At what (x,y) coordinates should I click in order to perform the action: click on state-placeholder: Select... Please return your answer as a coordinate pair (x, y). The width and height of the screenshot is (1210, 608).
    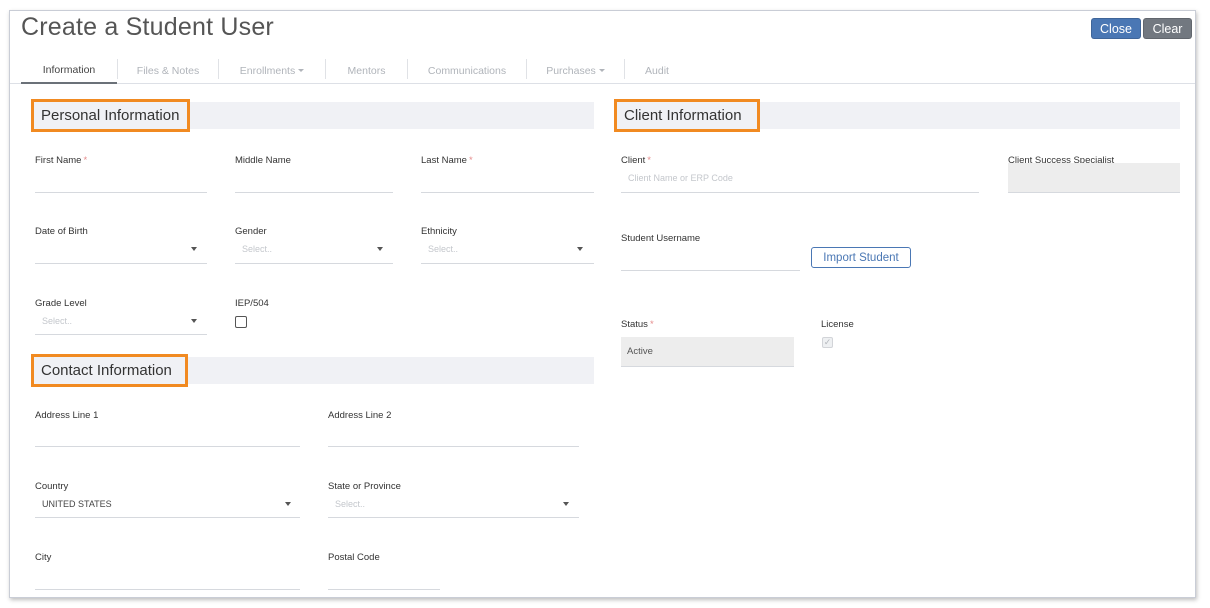
    Looking at the image, I should click on (350, 504).